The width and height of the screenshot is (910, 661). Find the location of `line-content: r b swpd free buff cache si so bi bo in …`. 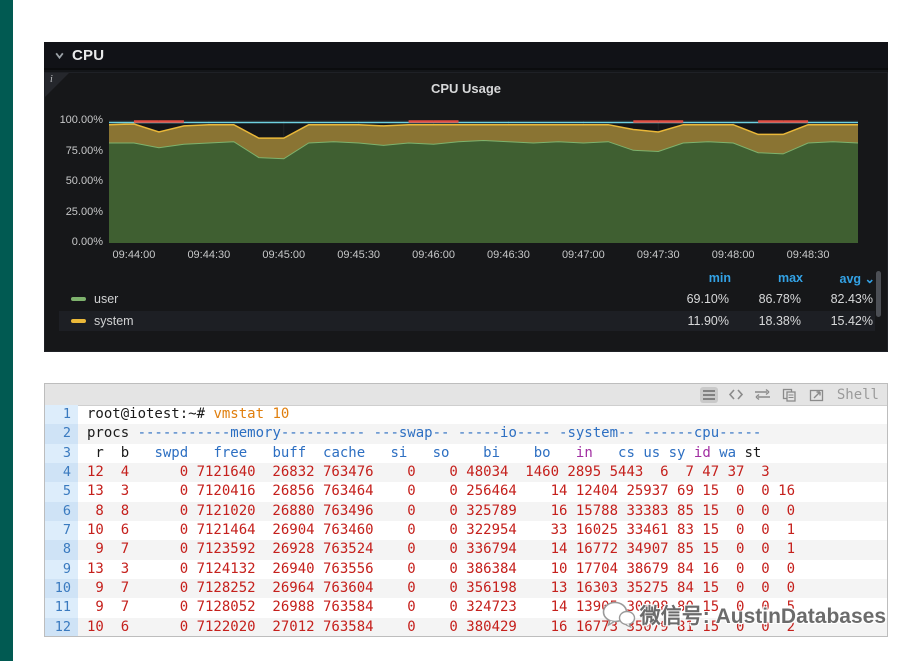

line-content: r b swpd free buff cache si so bi bo in … is located at coordinates (424, 452).